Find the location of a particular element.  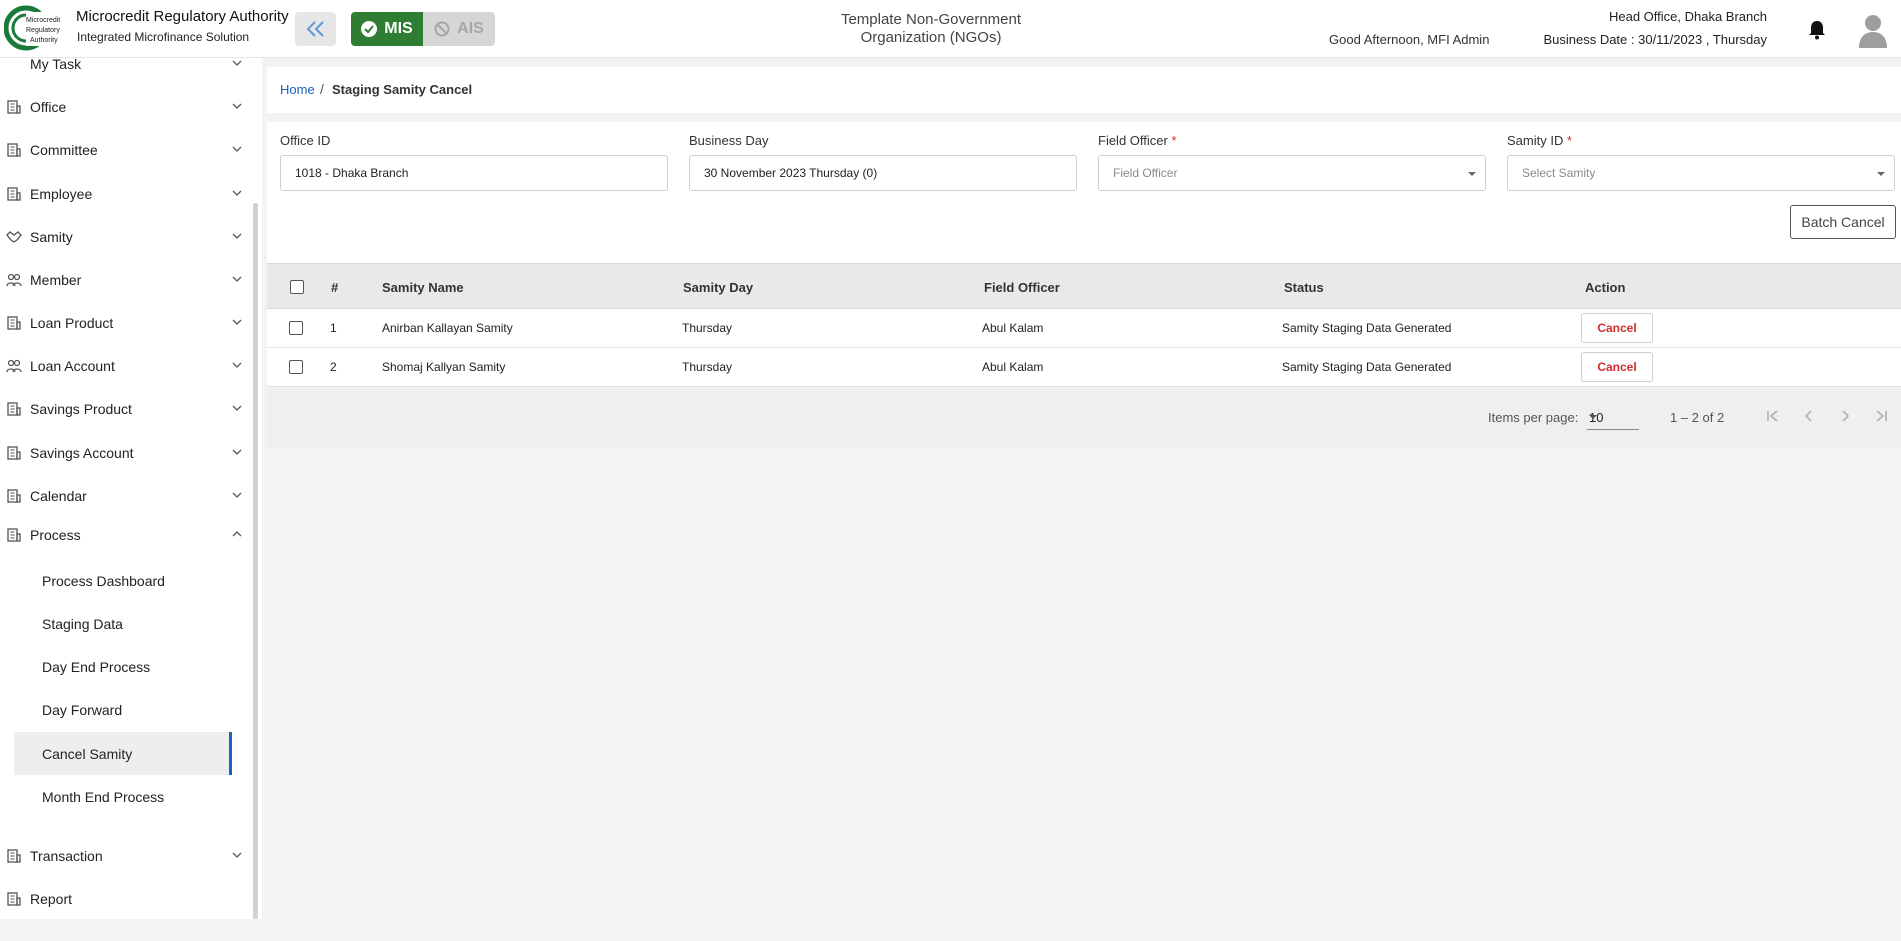

sidebar-scrollbar is located at coordinates (255, 561).